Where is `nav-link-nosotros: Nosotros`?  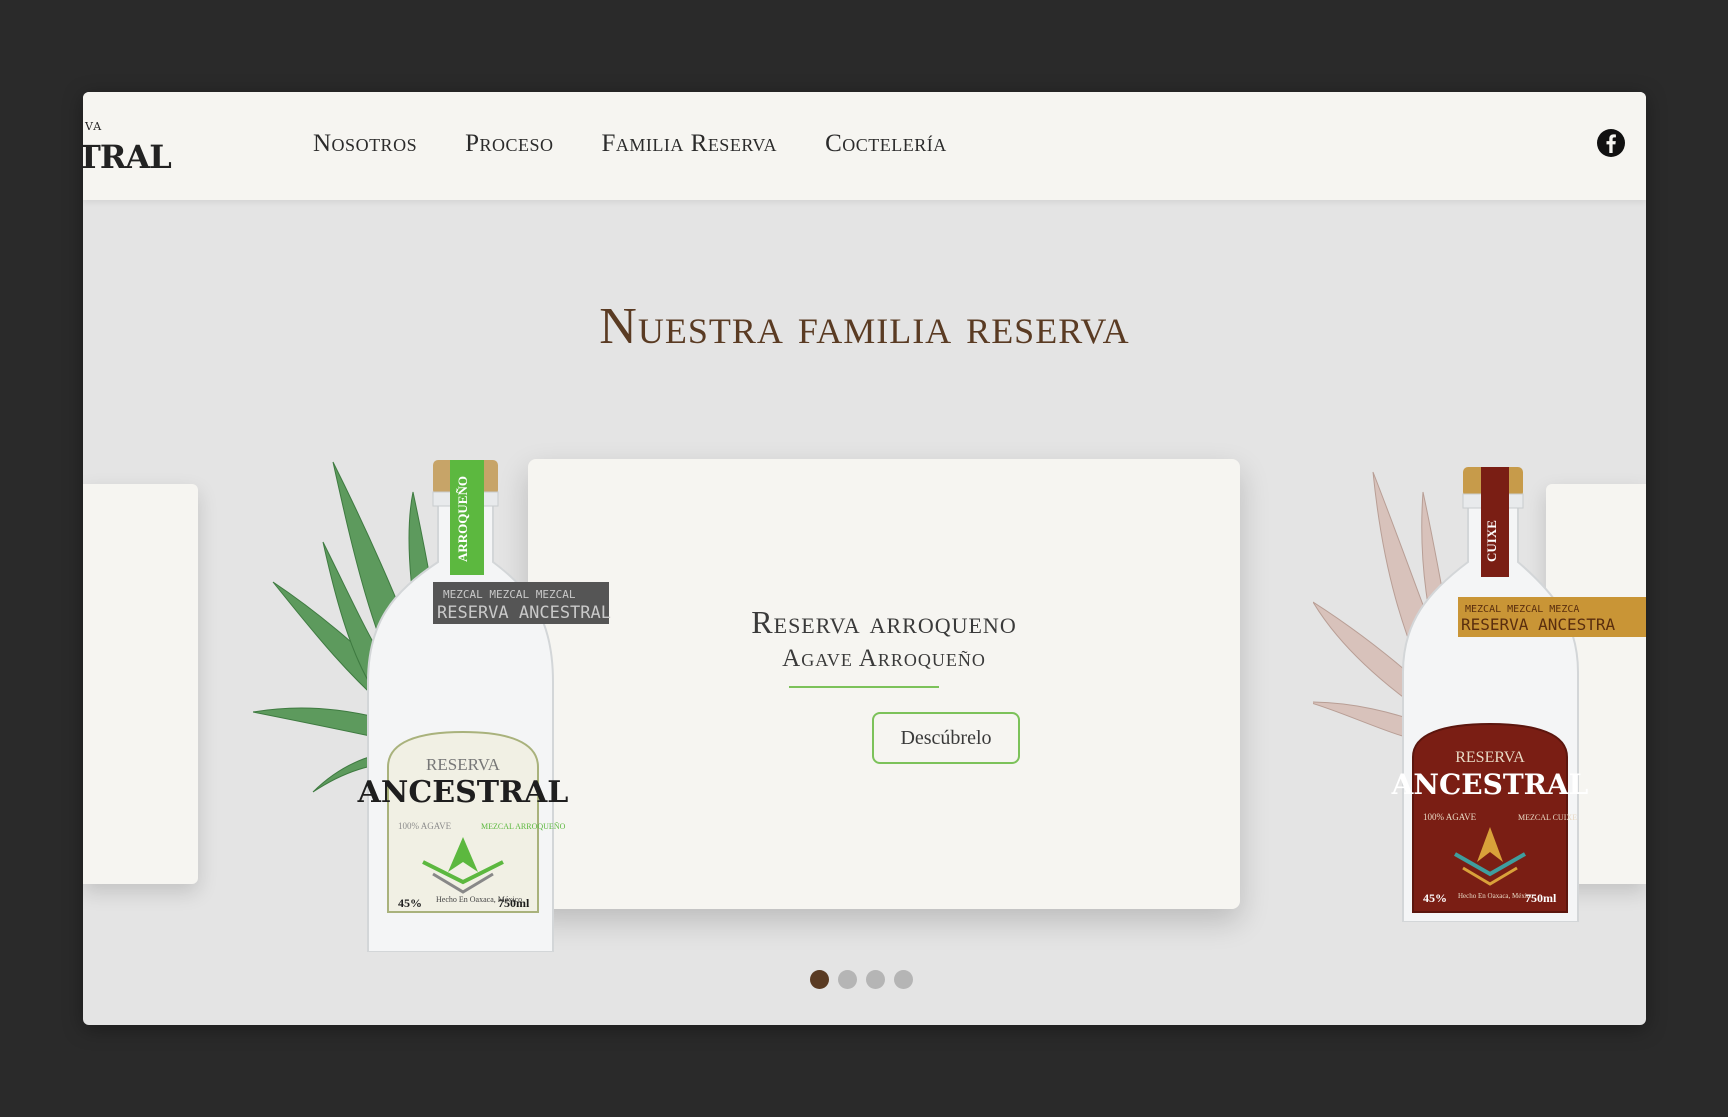 nav-link-nosotros: Nosotros is located at coordinates (365, 144).